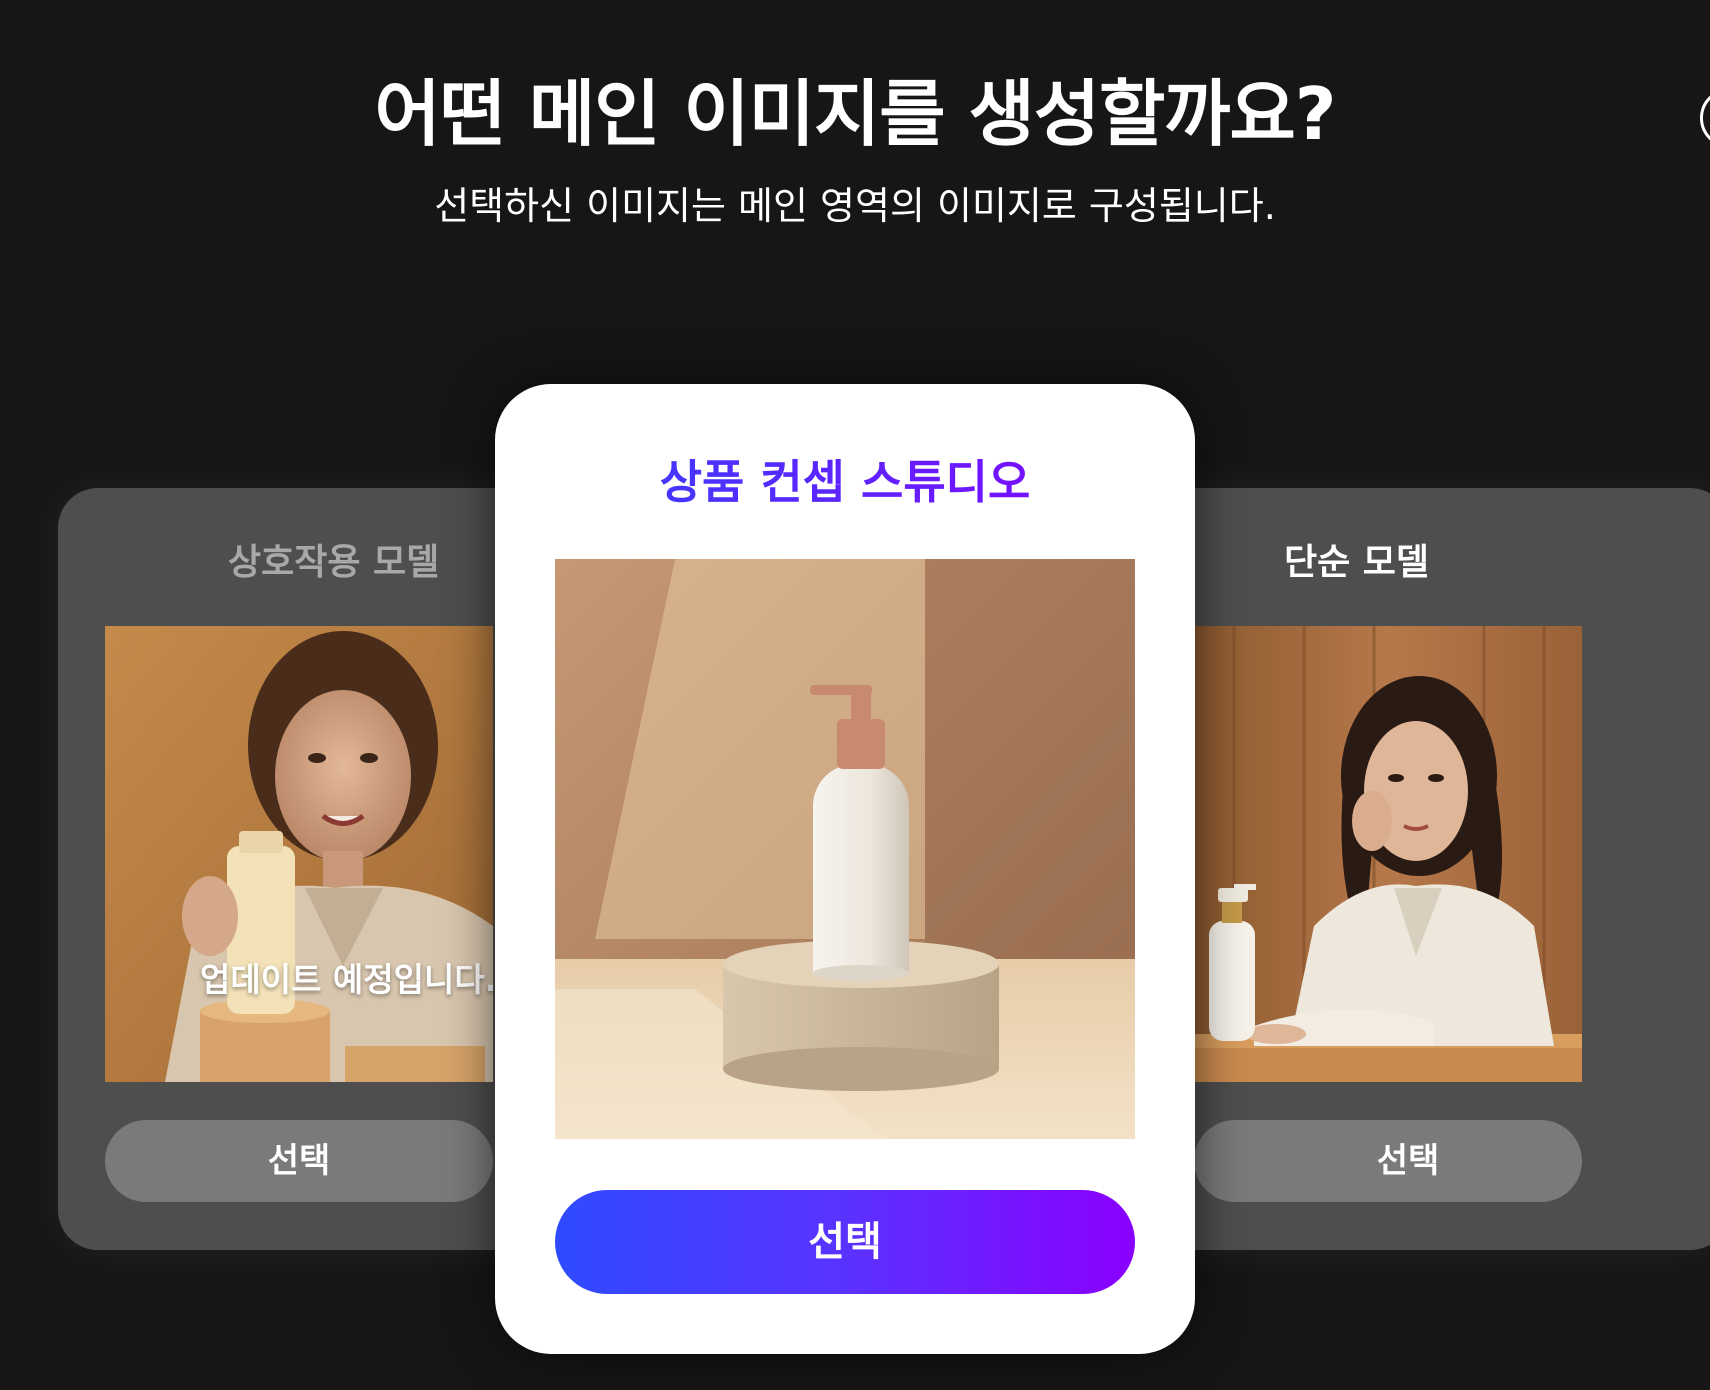  I want to click on interaction-model-image: 업데이트 예정입니다., so click(299, 854).